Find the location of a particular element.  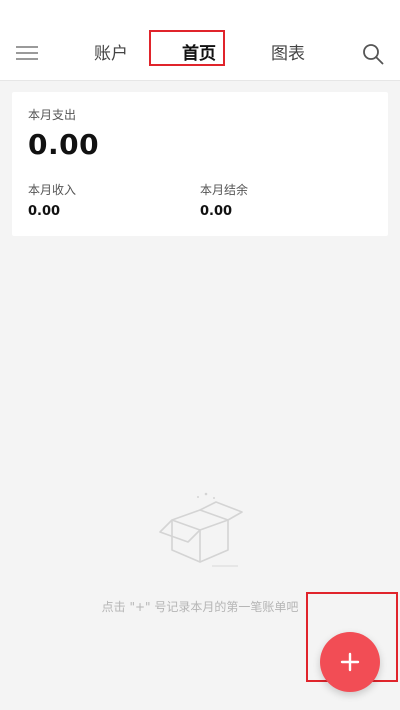

tab-charts: 图表 is located at coordinates (288, 54).